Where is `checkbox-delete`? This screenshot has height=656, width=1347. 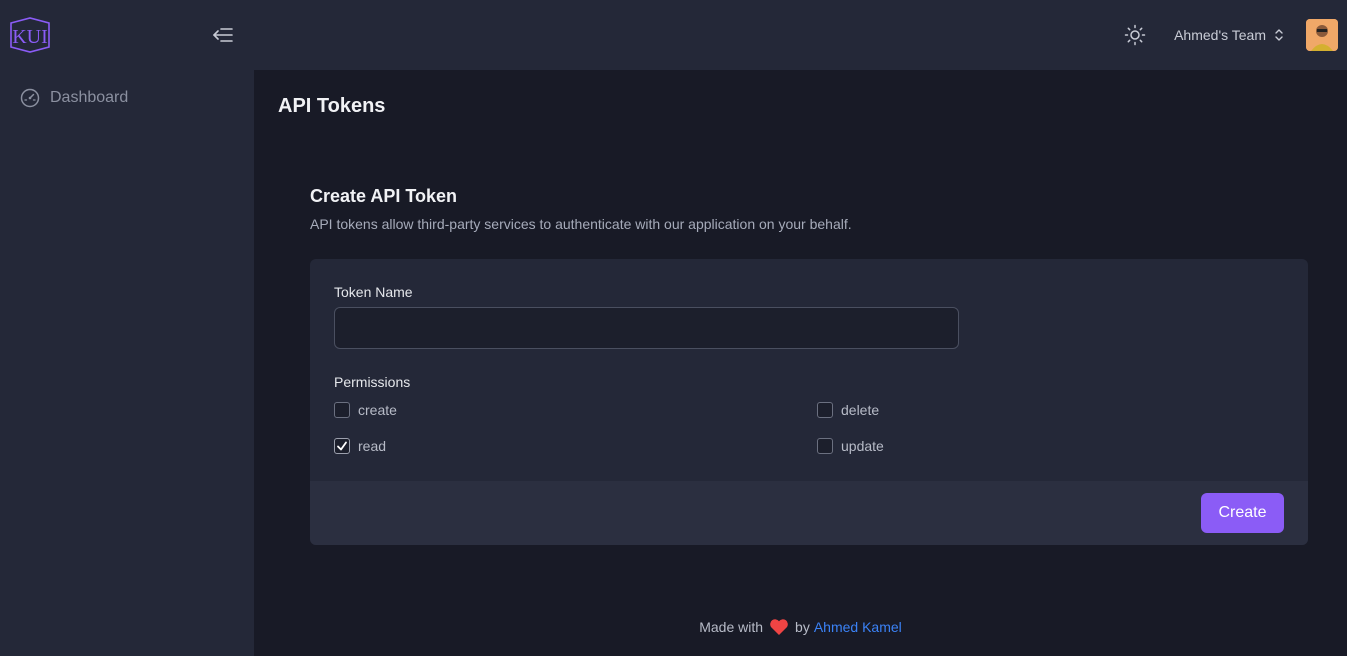
checkbox-delete is located at coordinates (825, 410).